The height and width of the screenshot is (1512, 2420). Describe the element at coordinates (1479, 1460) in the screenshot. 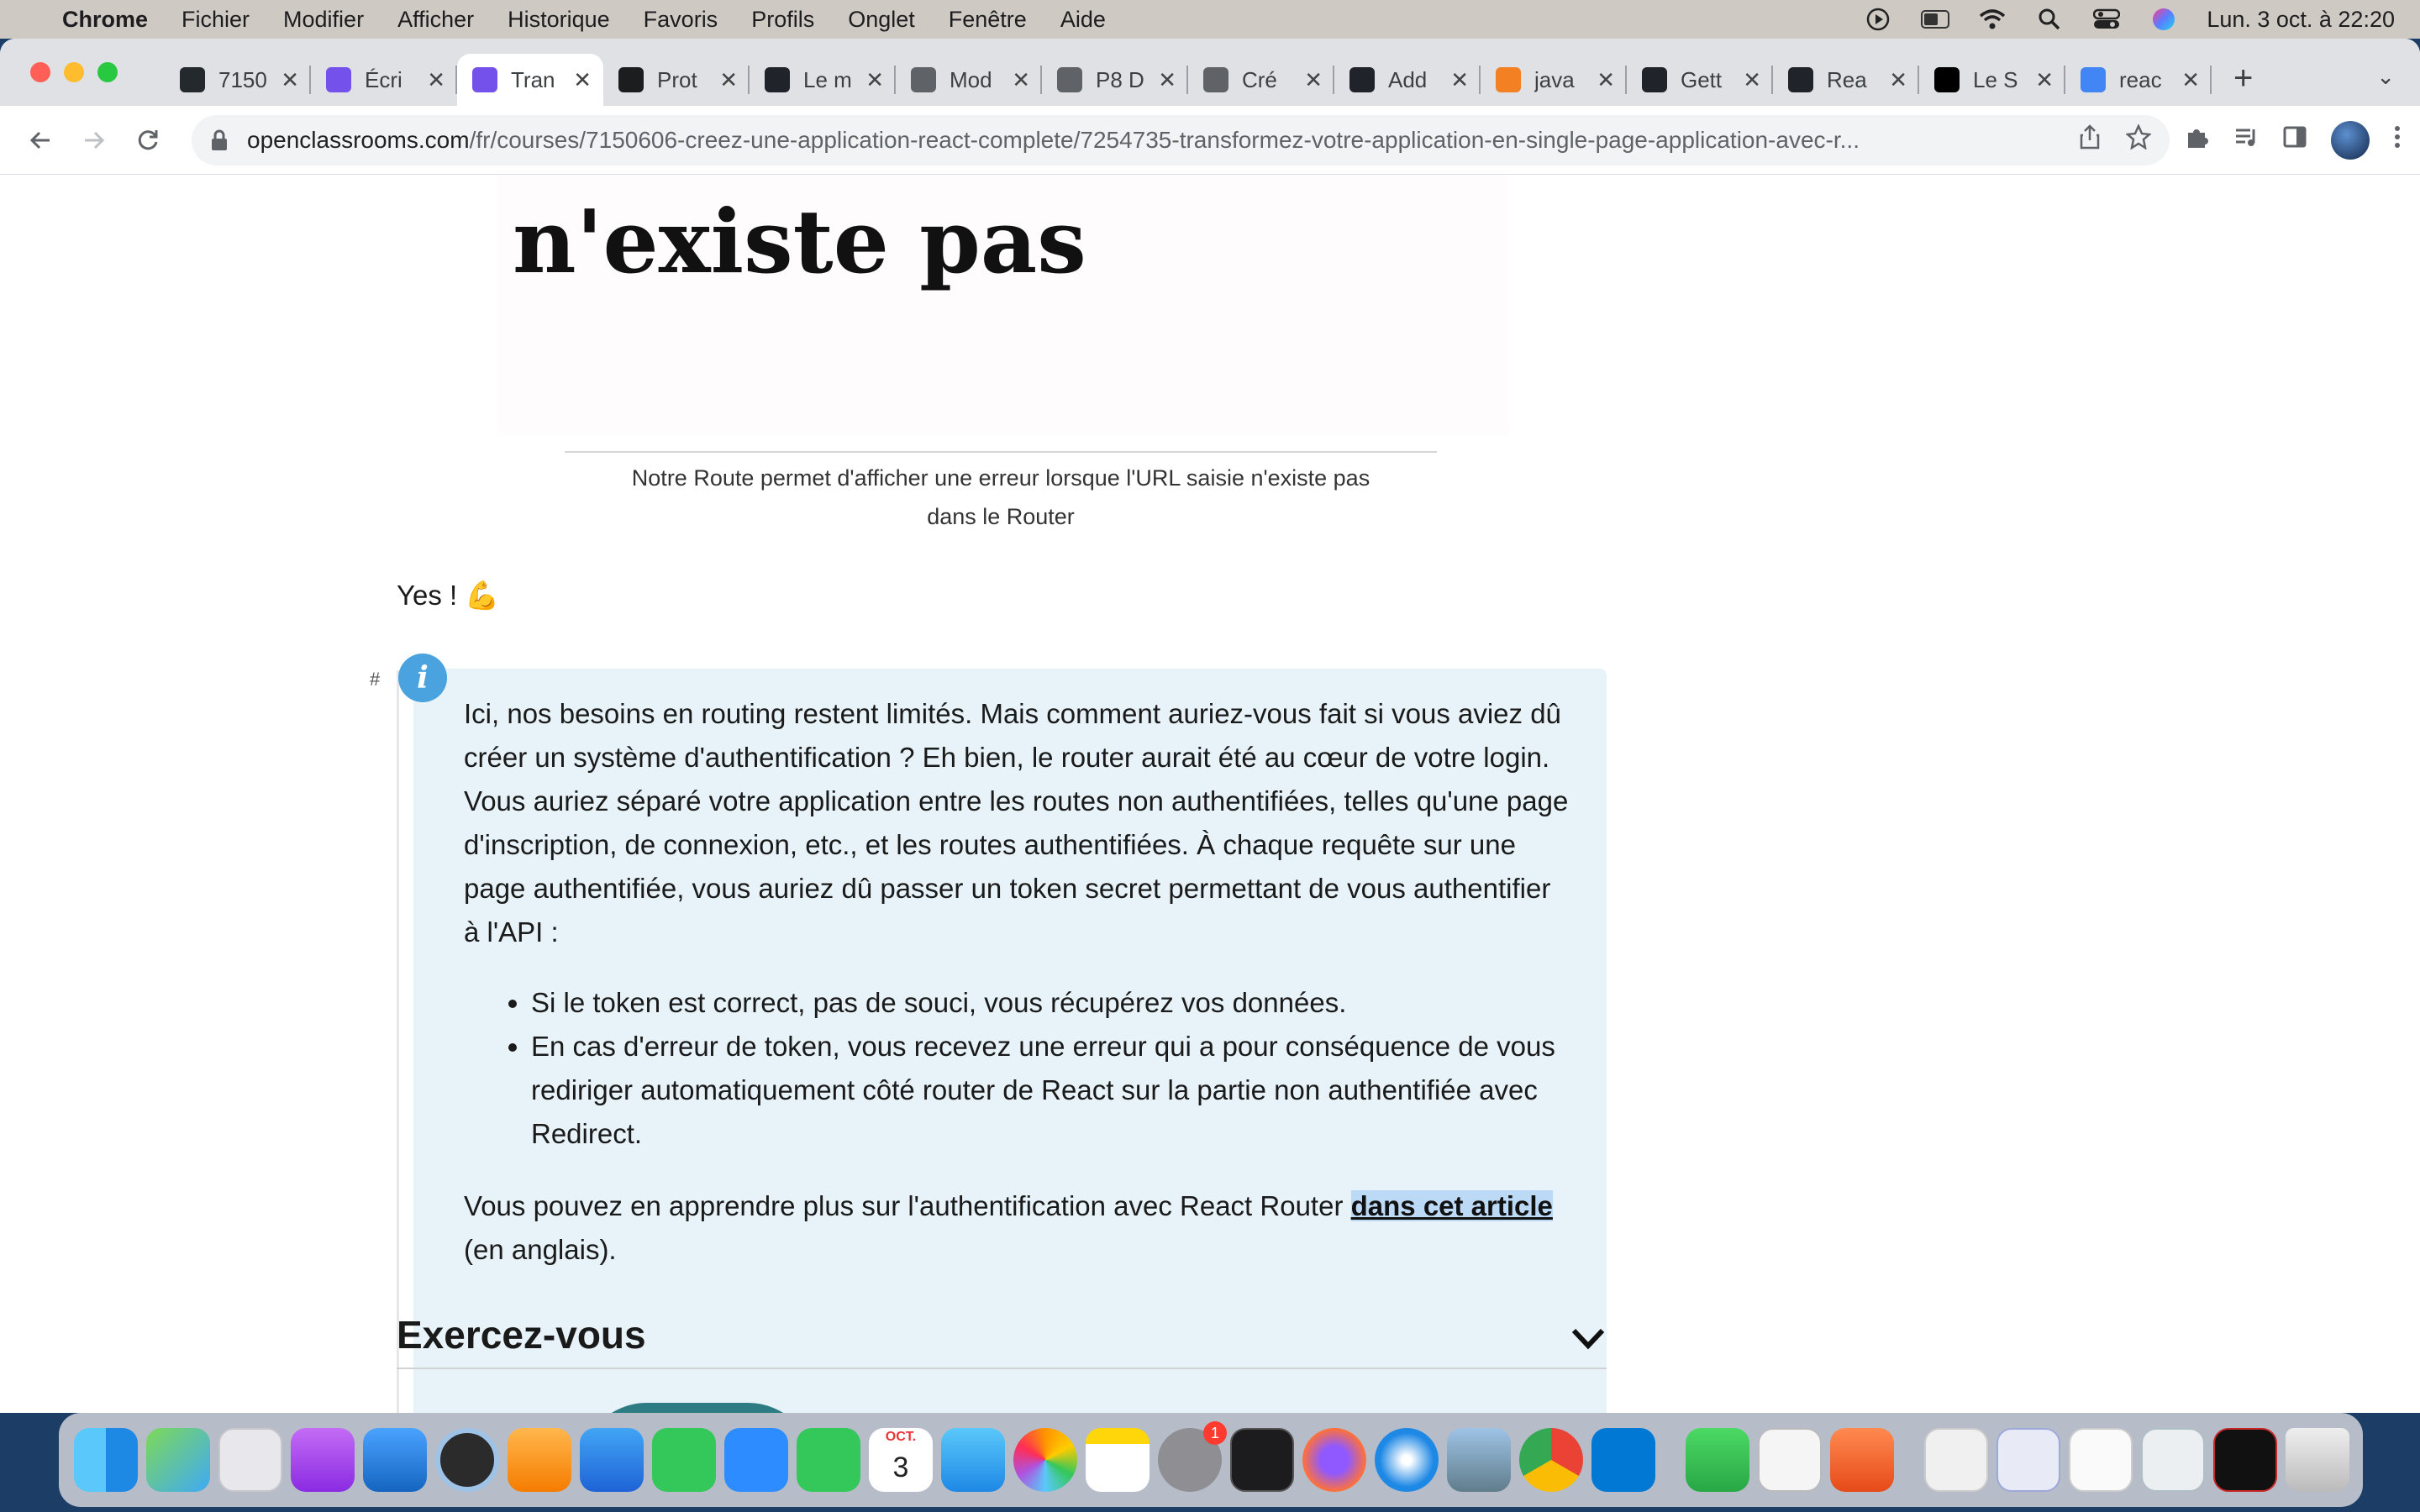

I see `preview-icon` at that location.